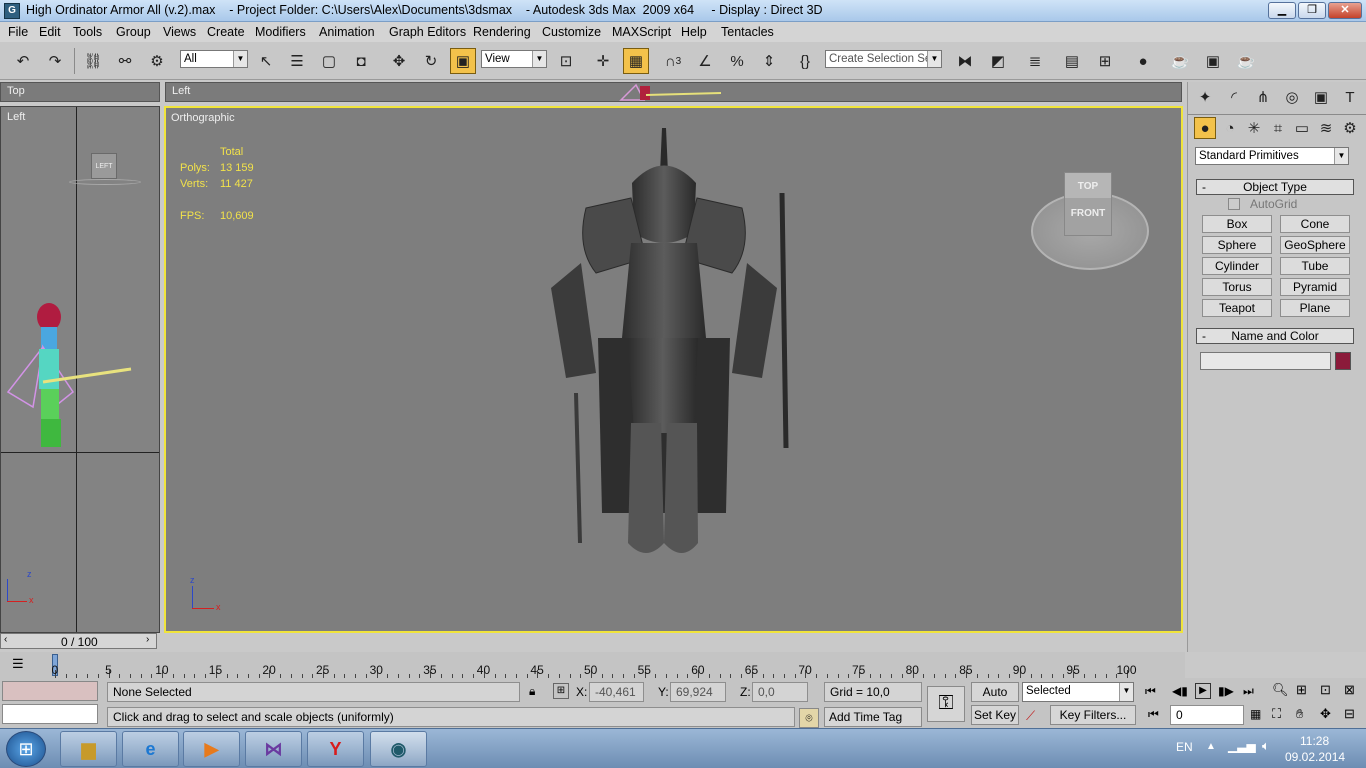 Image resolution: width=1366 pixels, height=768 pixels. Describe the element at coordinates (1153, 714) in the screenshot. I see `key-mode-toggle-icon: ⏮` at that location.